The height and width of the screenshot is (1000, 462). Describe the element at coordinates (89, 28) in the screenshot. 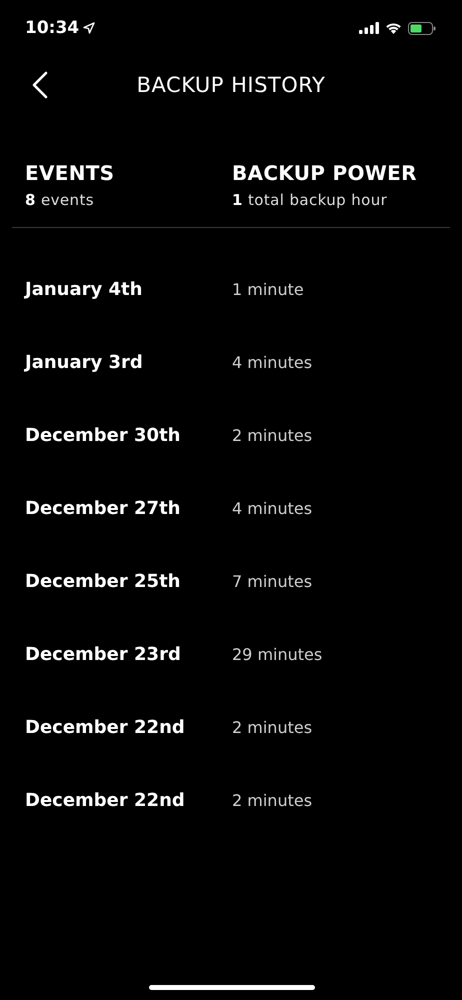

I see `location-arrow-icon` at that location.